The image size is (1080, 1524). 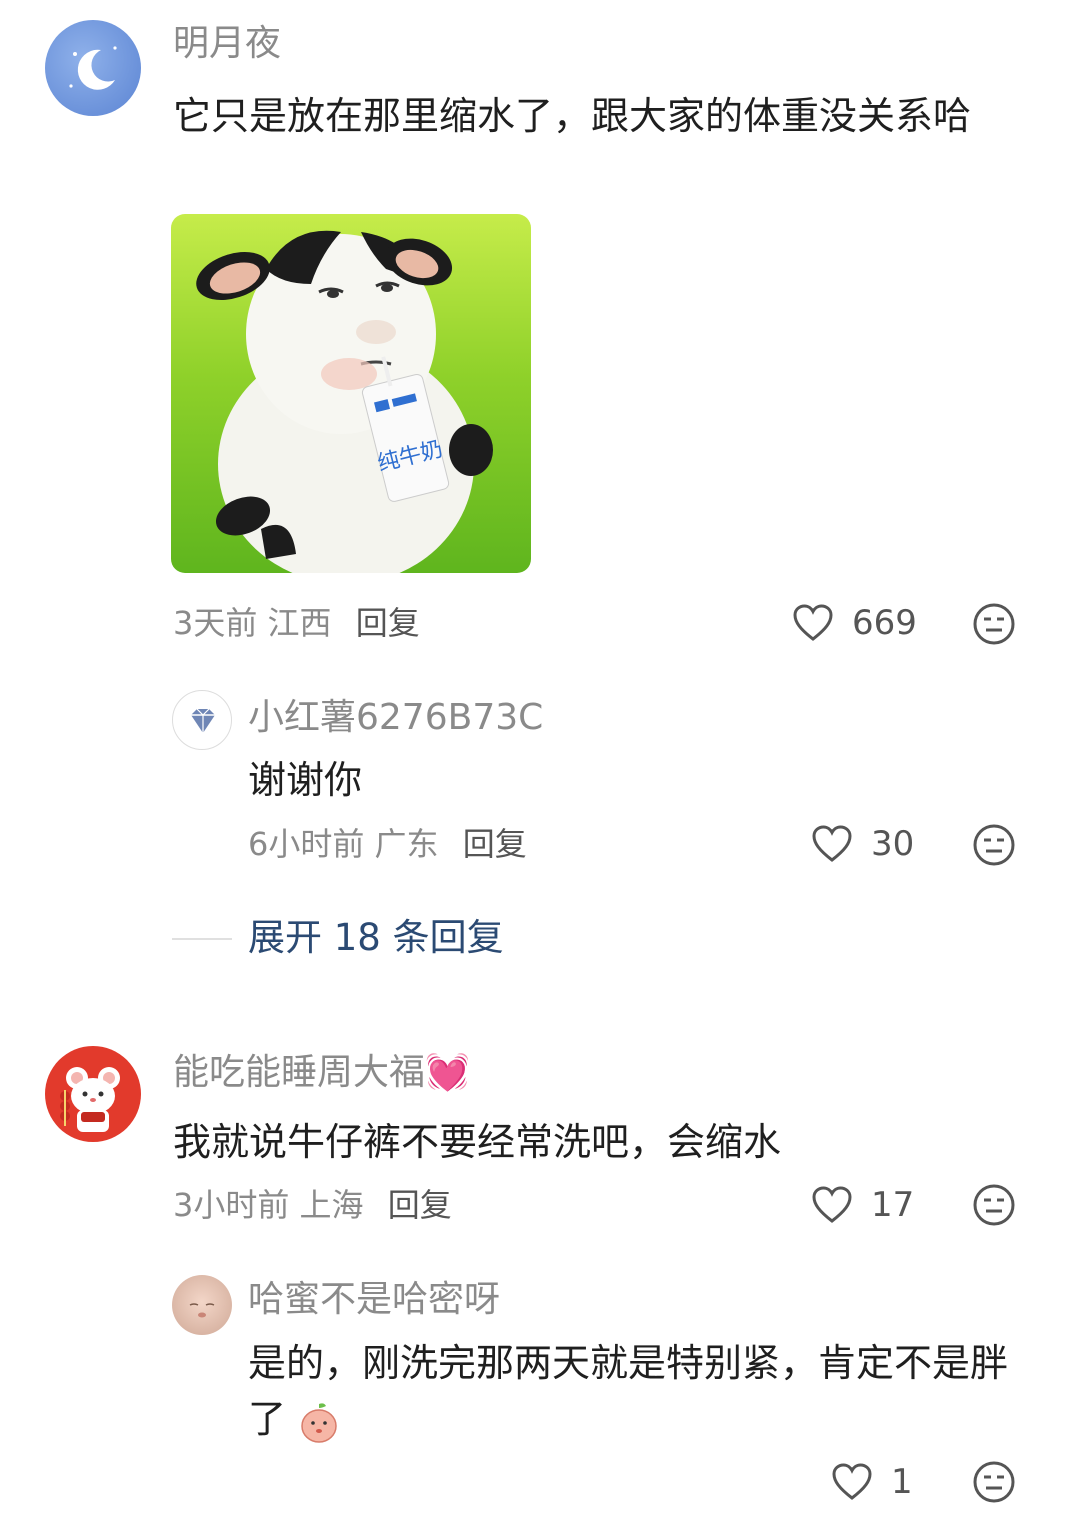 I want to click on reply-meta: 6小时前 广东 回复, so click(x=387, y=844).